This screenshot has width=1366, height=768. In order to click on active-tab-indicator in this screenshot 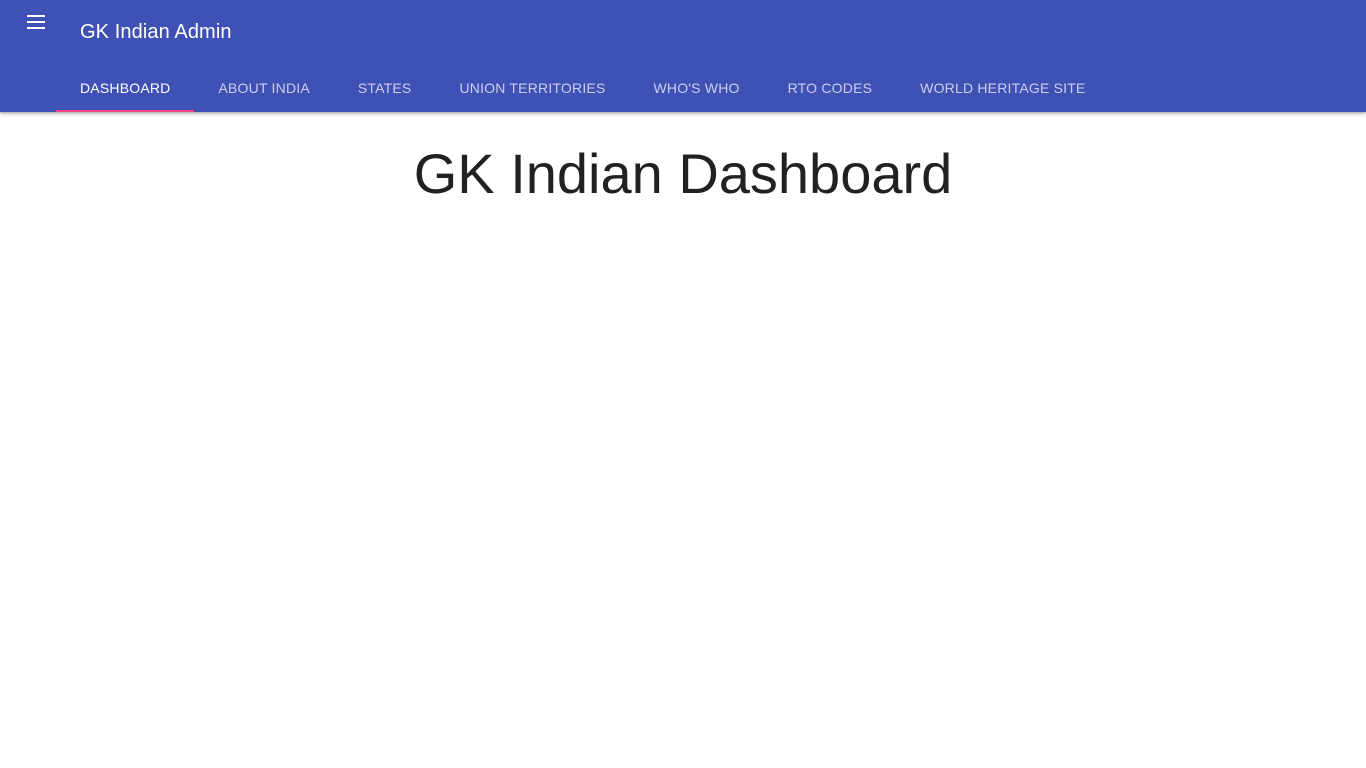, I will do `click(125, 111)`.